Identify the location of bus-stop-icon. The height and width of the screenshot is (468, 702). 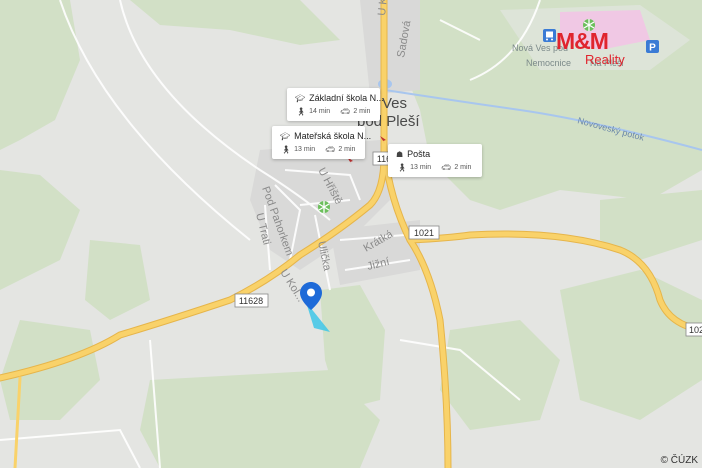
(549, 35).